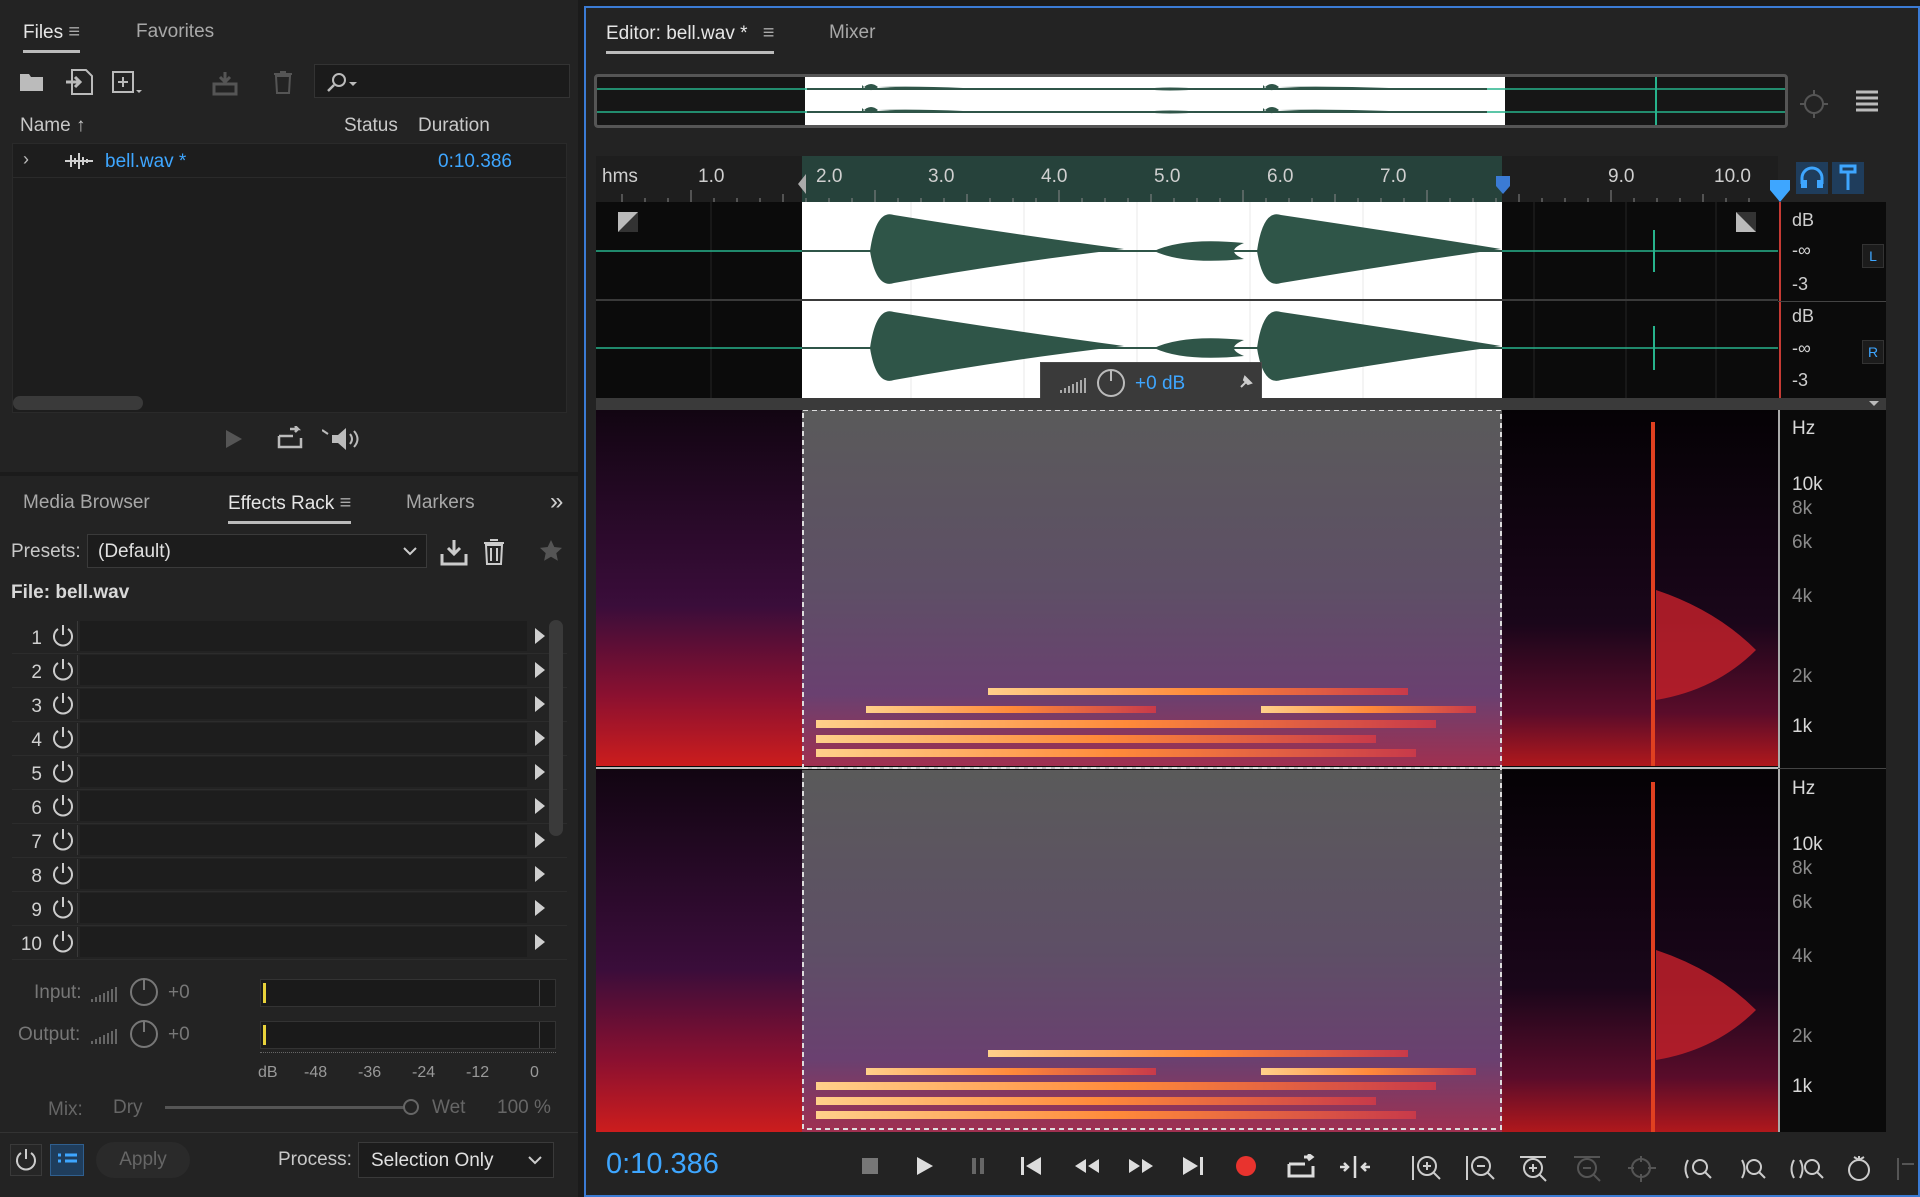 The height and width of the screenshot is (1197, 1920). I want to click on time-ruler: hms 1.0 2.0 3.0 4.0 5.0 6.0 7.0 9.0 10.0, so click(1187, 179).